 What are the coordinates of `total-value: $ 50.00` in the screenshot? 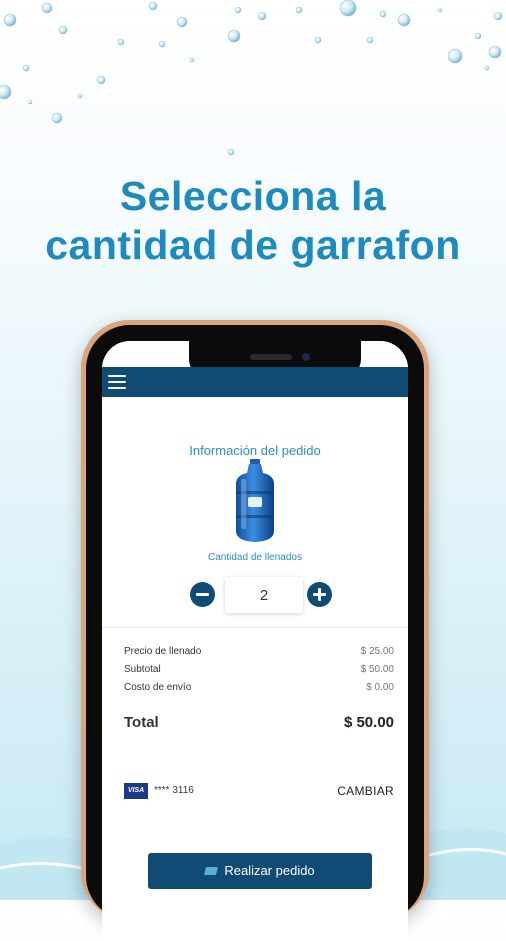 It's located at (368, 722).